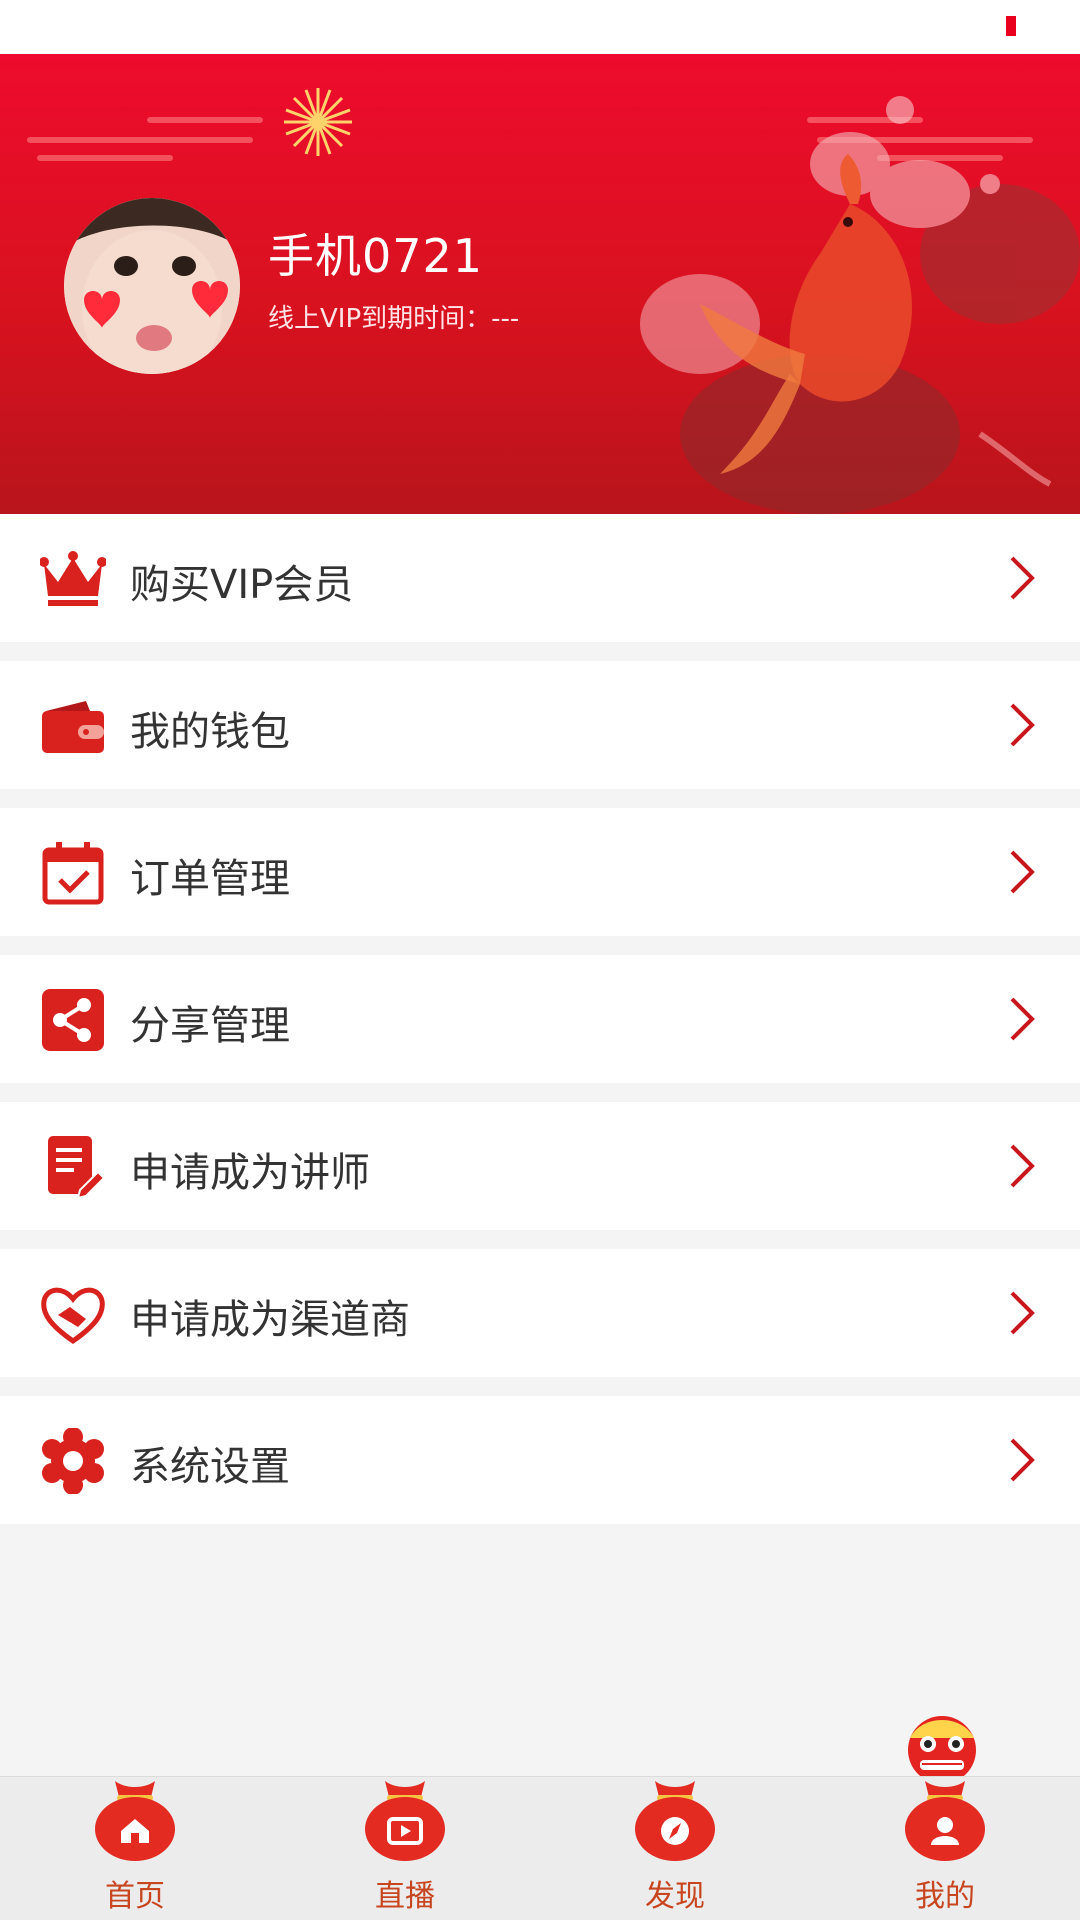 The image size is (1080, 1920). Describe the element at coordinates (210, 732) in the screenshot. I see `menu-item-label: 我的钱包` at that location.